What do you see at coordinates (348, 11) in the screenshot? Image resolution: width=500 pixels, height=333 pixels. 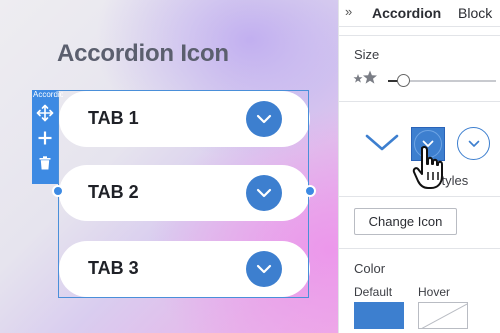 I see `double-chevron-right-icon: »` at bounding box center [348, 11].